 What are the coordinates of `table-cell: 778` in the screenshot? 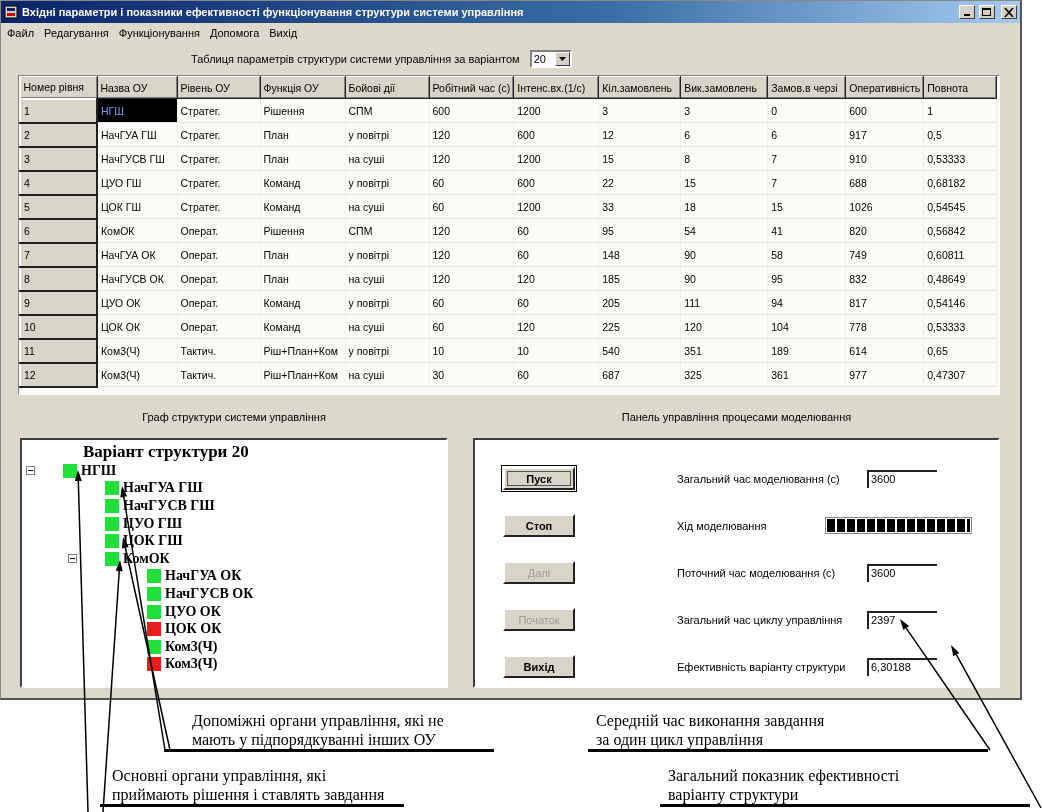 It's located at (884, 326).